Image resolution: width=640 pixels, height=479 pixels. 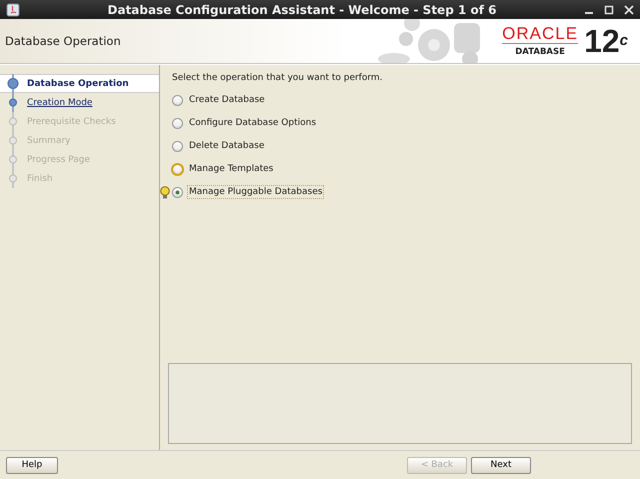 I want to click on step-item: Finish, so click(x=40, y=179).